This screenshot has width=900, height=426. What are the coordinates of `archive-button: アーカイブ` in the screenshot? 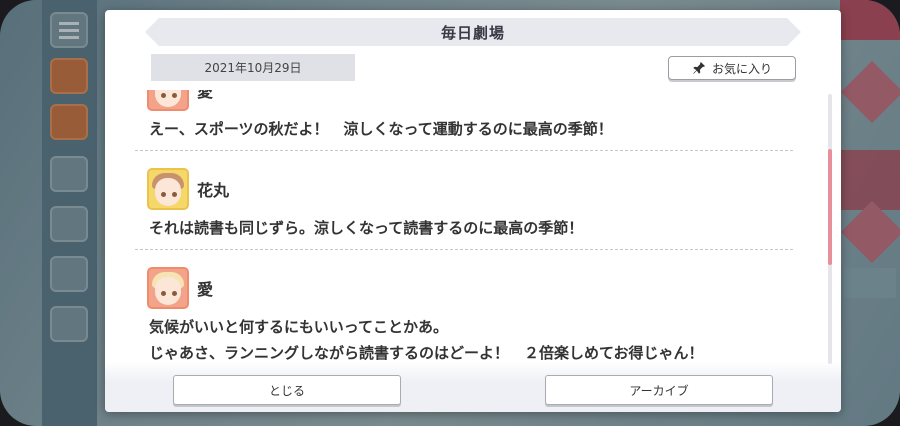 It's located at (659, 390).